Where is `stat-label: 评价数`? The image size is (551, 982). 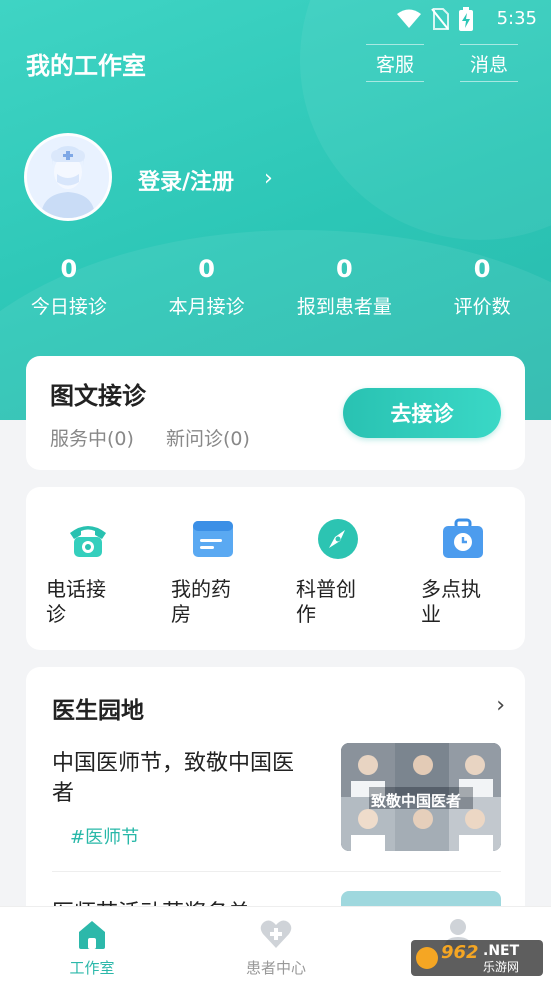 stat-label: 评价数 is located at coordinates (482, 307).